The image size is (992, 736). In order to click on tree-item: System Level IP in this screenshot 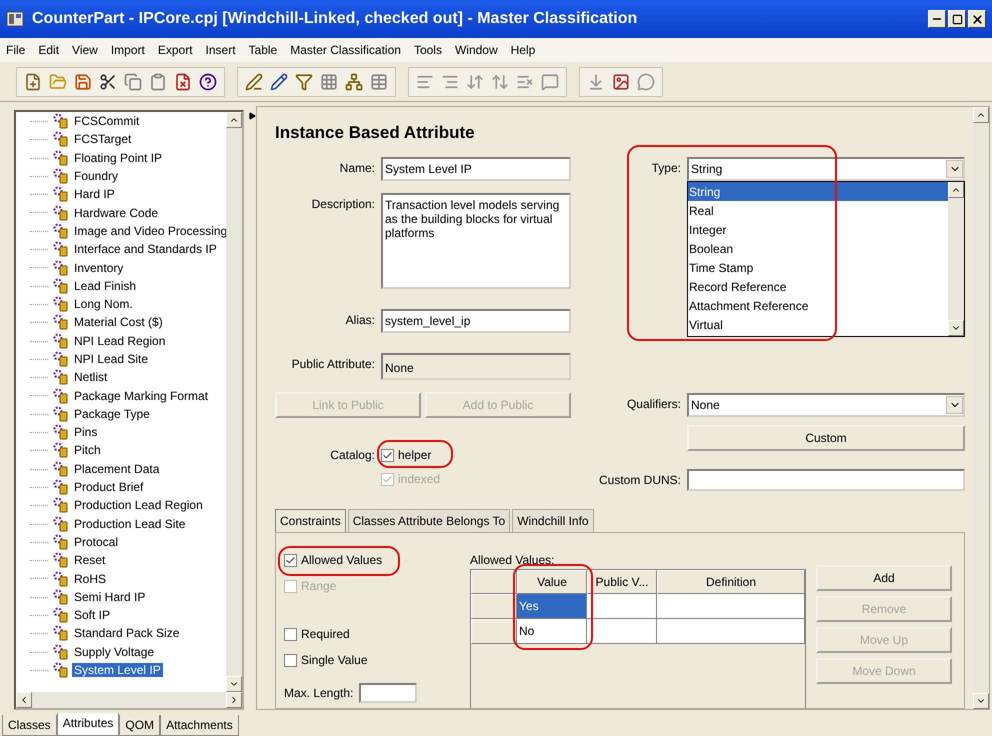, I will do `click(117, 670)`.